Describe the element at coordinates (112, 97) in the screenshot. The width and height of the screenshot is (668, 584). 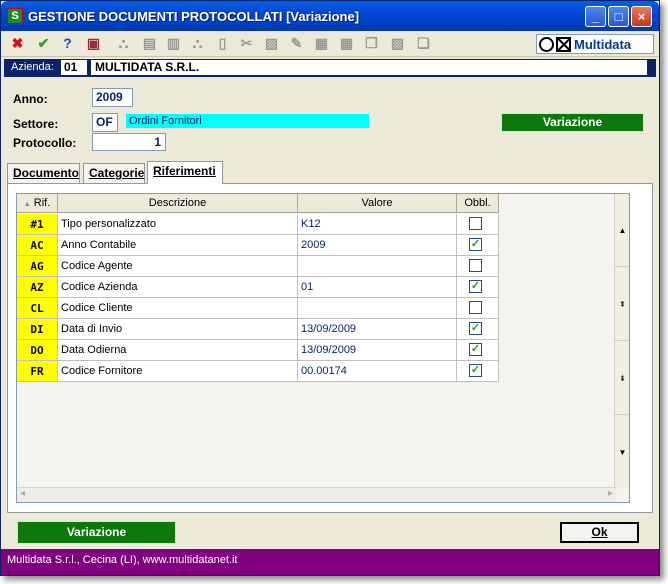
I see `anno-field: 2009` at that location.